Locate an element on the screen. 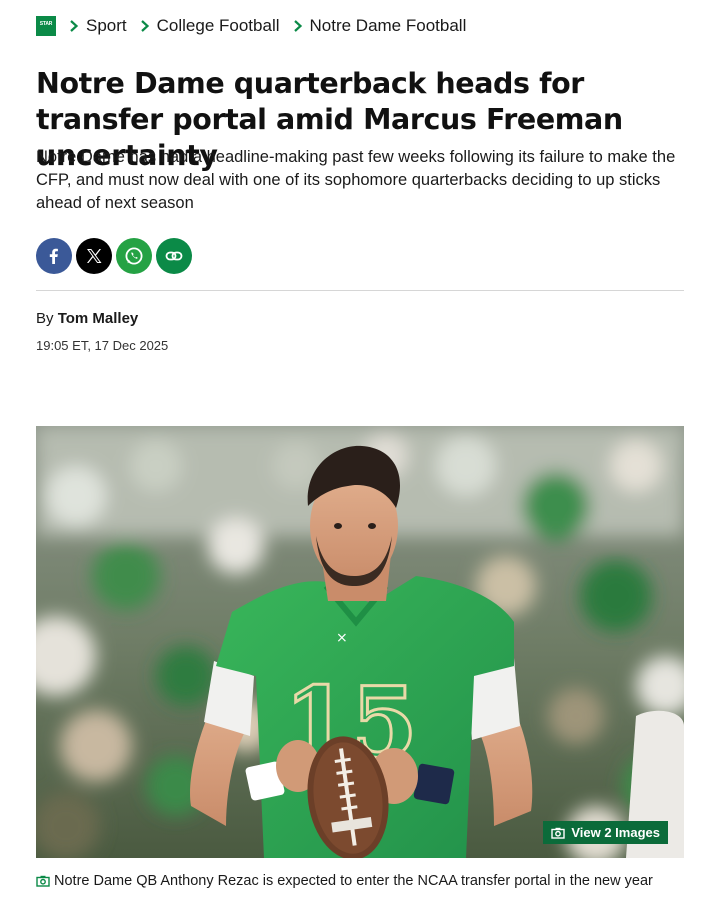  breadcrumb-label: Notre Dame Football is located at coordinates (388, 26).